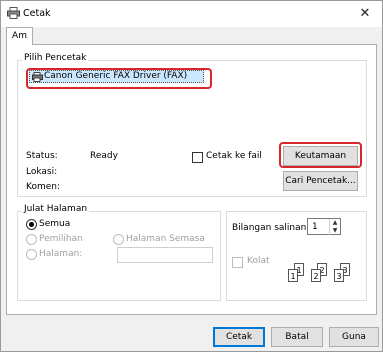 The image size is (383, 352). What do you see at coordinates (316, 275) in the screenshot?
I see `collate-page-2b: 2` at bounding box center [316, 275].